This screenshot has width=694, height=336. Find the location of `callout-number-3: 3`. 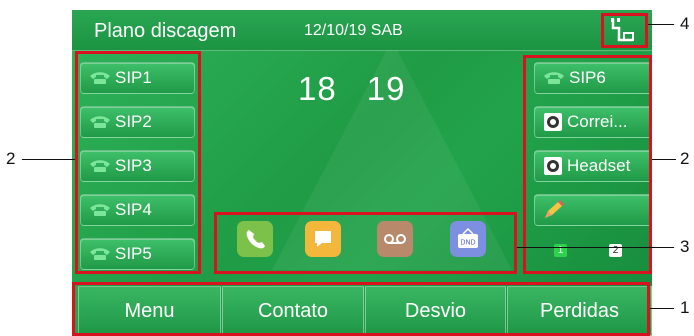

callout-number-3: 3 is located at coordinates (685, 246).